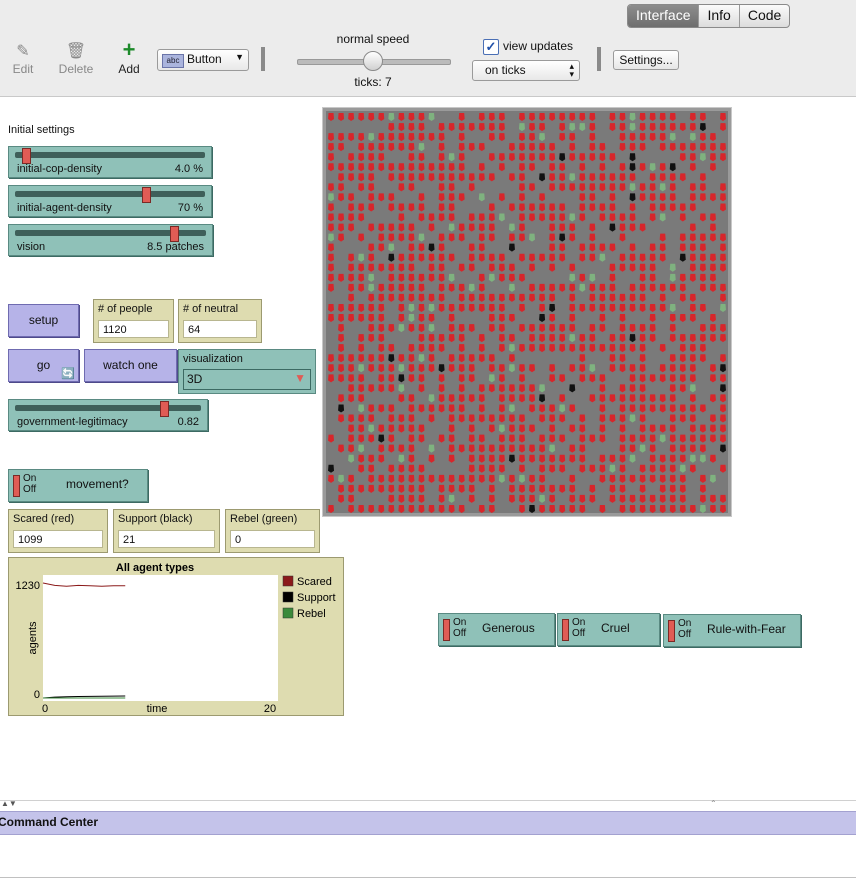  What do you see at coordinates (58, 539) in the screenshot?
I see `monitor-value: 1099` at bounding box center [58, 539].